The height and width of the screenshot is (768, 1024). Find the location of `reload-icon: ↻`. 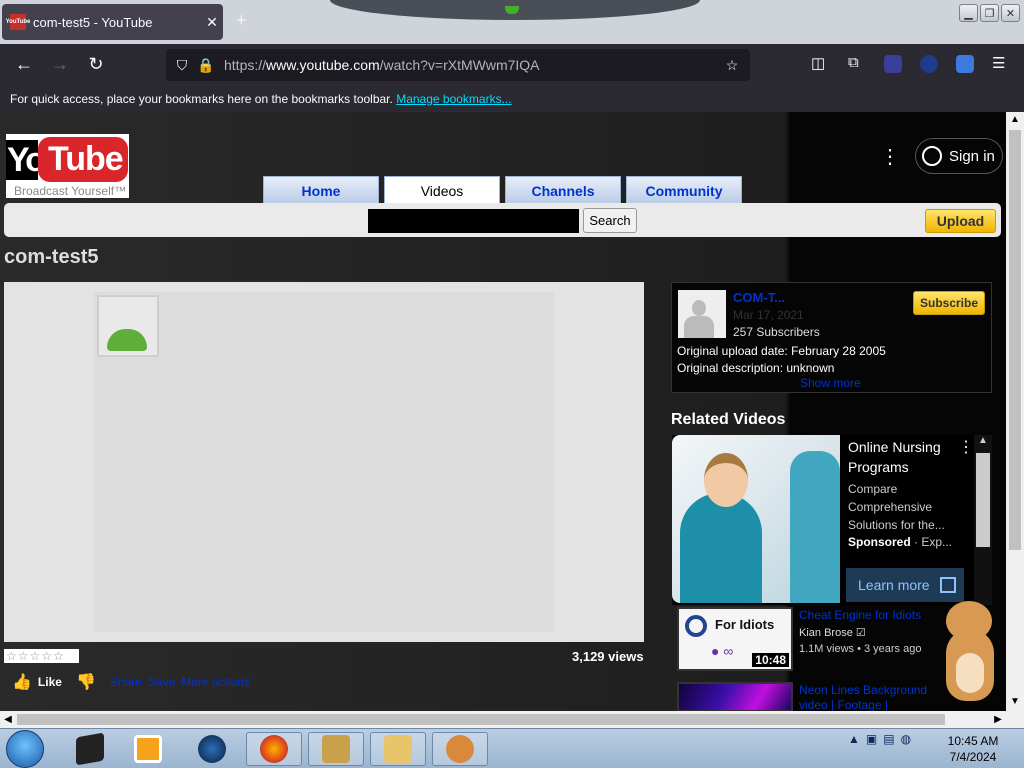

reload-icon: ↻ is located at coordinates (96, 64).